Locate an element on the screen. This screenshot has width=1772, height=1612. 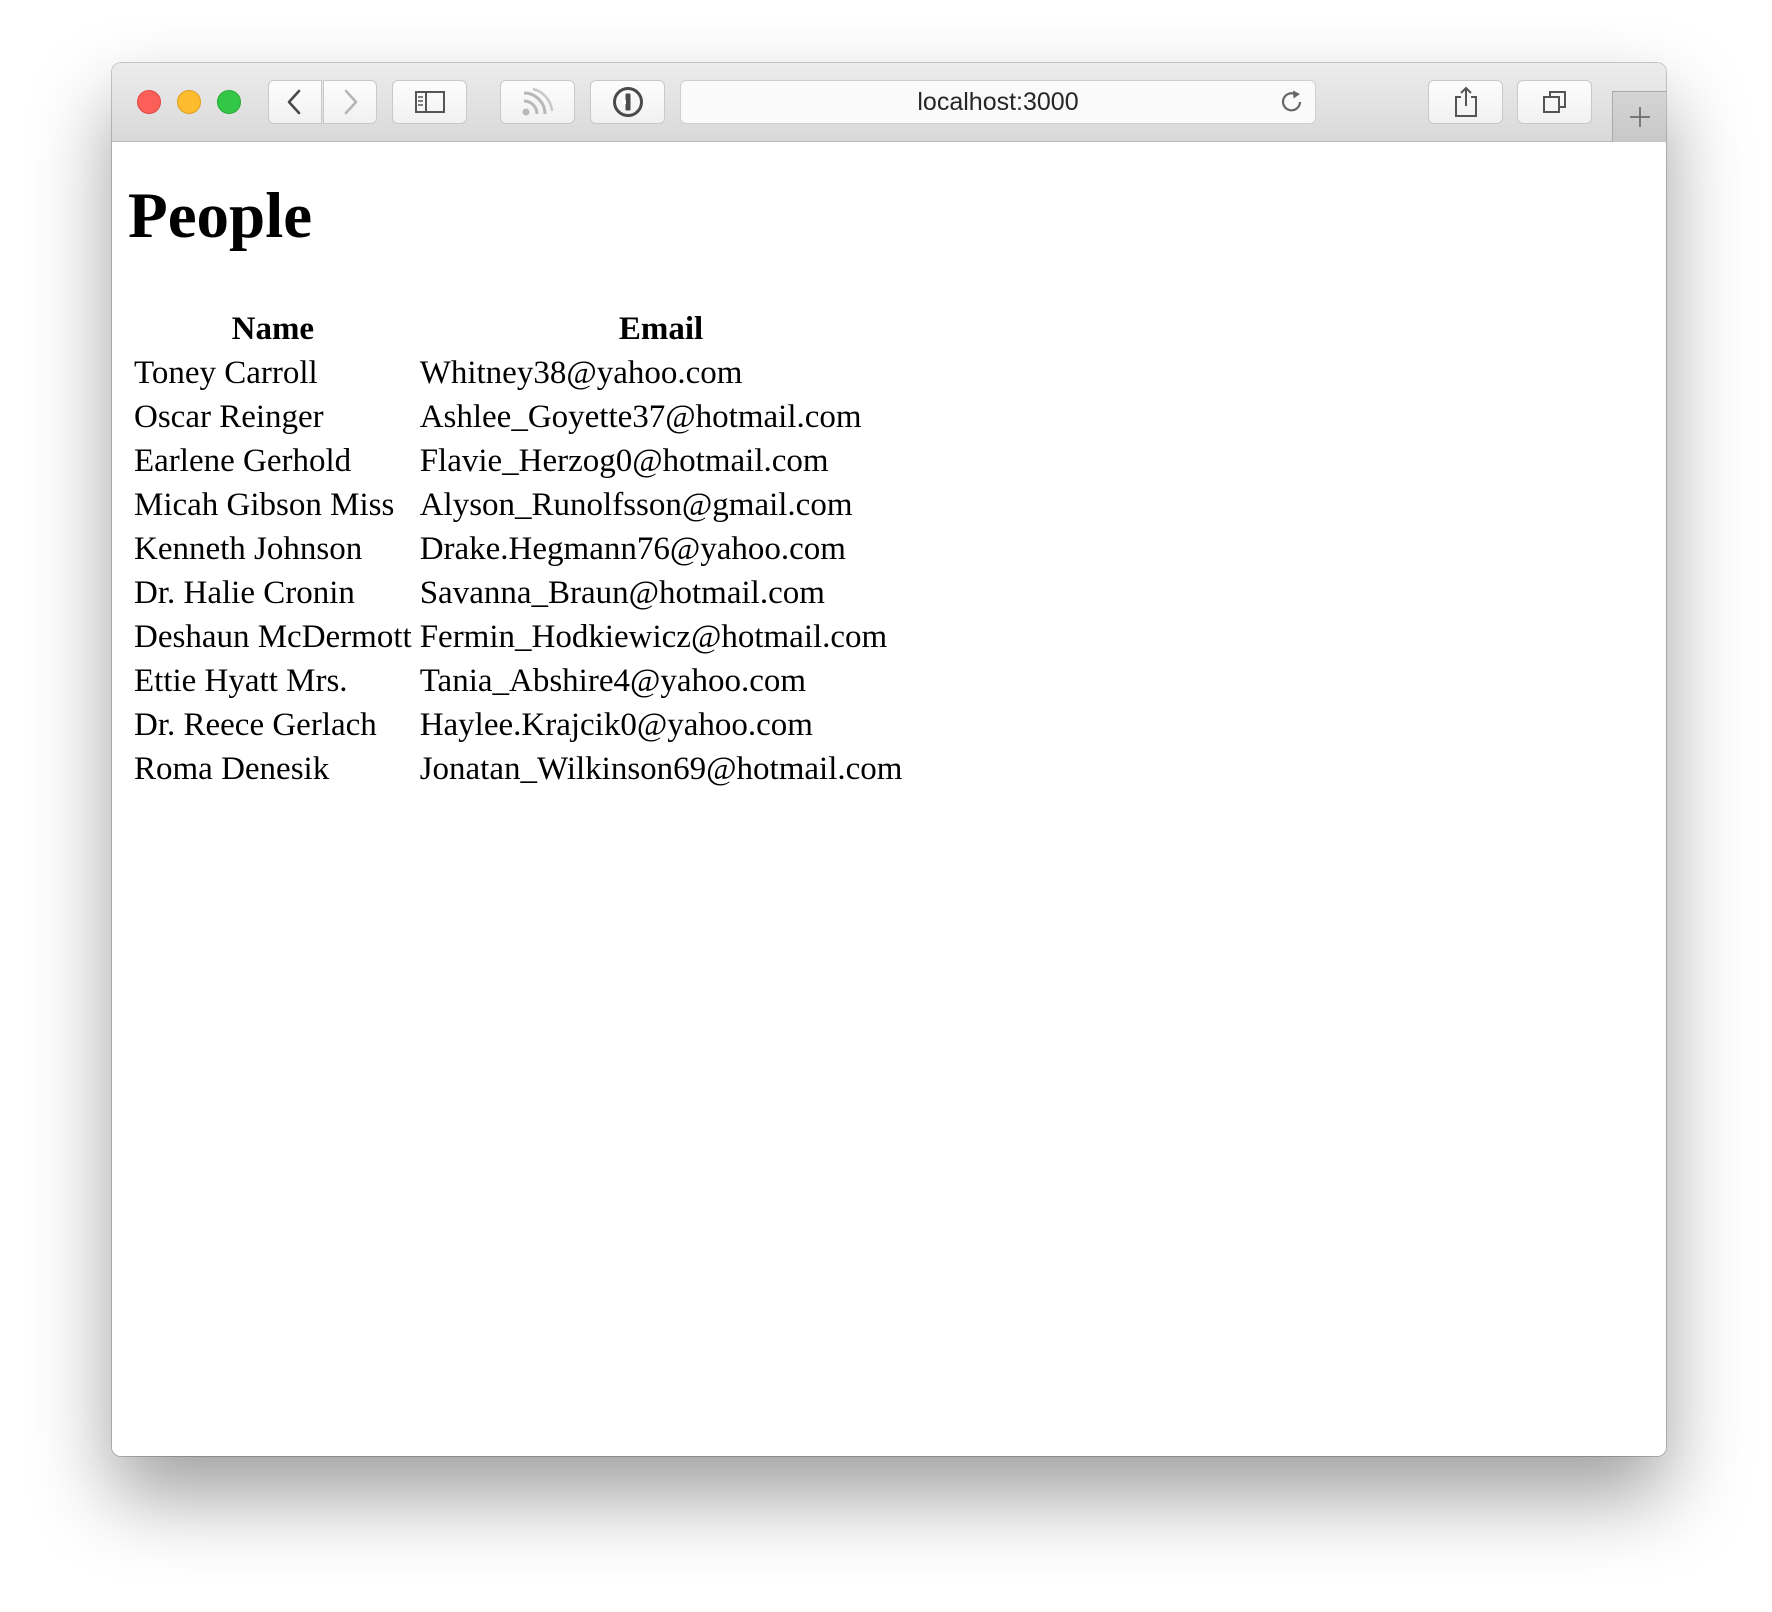
person-email: Drake.Hegmann76@yahoo.com is located at coordinates (632, 549).